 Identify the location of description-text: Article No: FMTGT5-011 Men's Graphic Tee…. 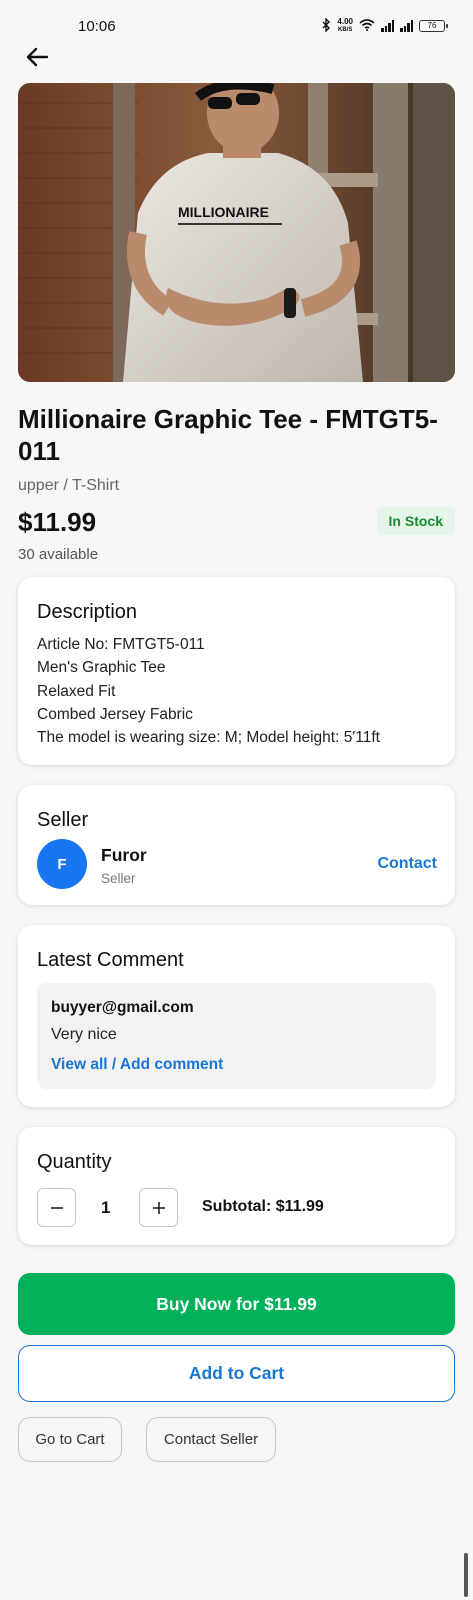
(208, 691).